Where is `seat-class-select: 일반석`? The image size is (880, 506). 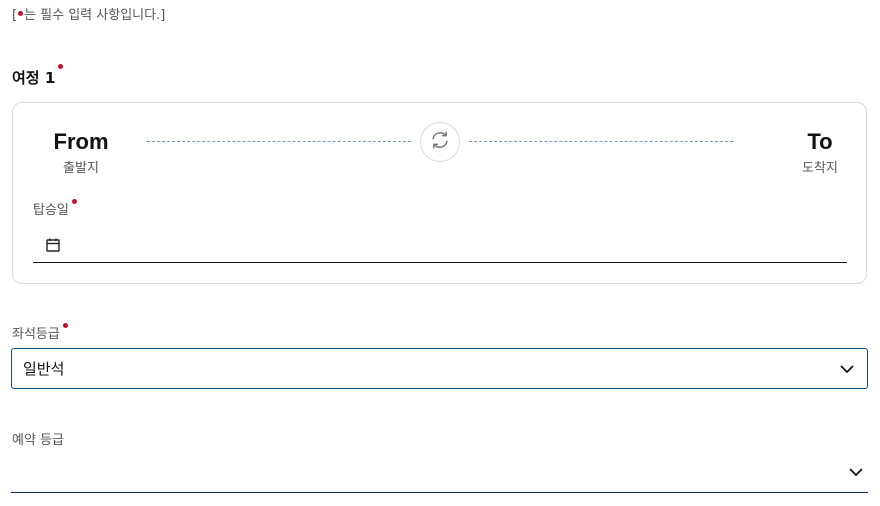
seat-class-select: 일반석 is located at coordinates (439, 368).